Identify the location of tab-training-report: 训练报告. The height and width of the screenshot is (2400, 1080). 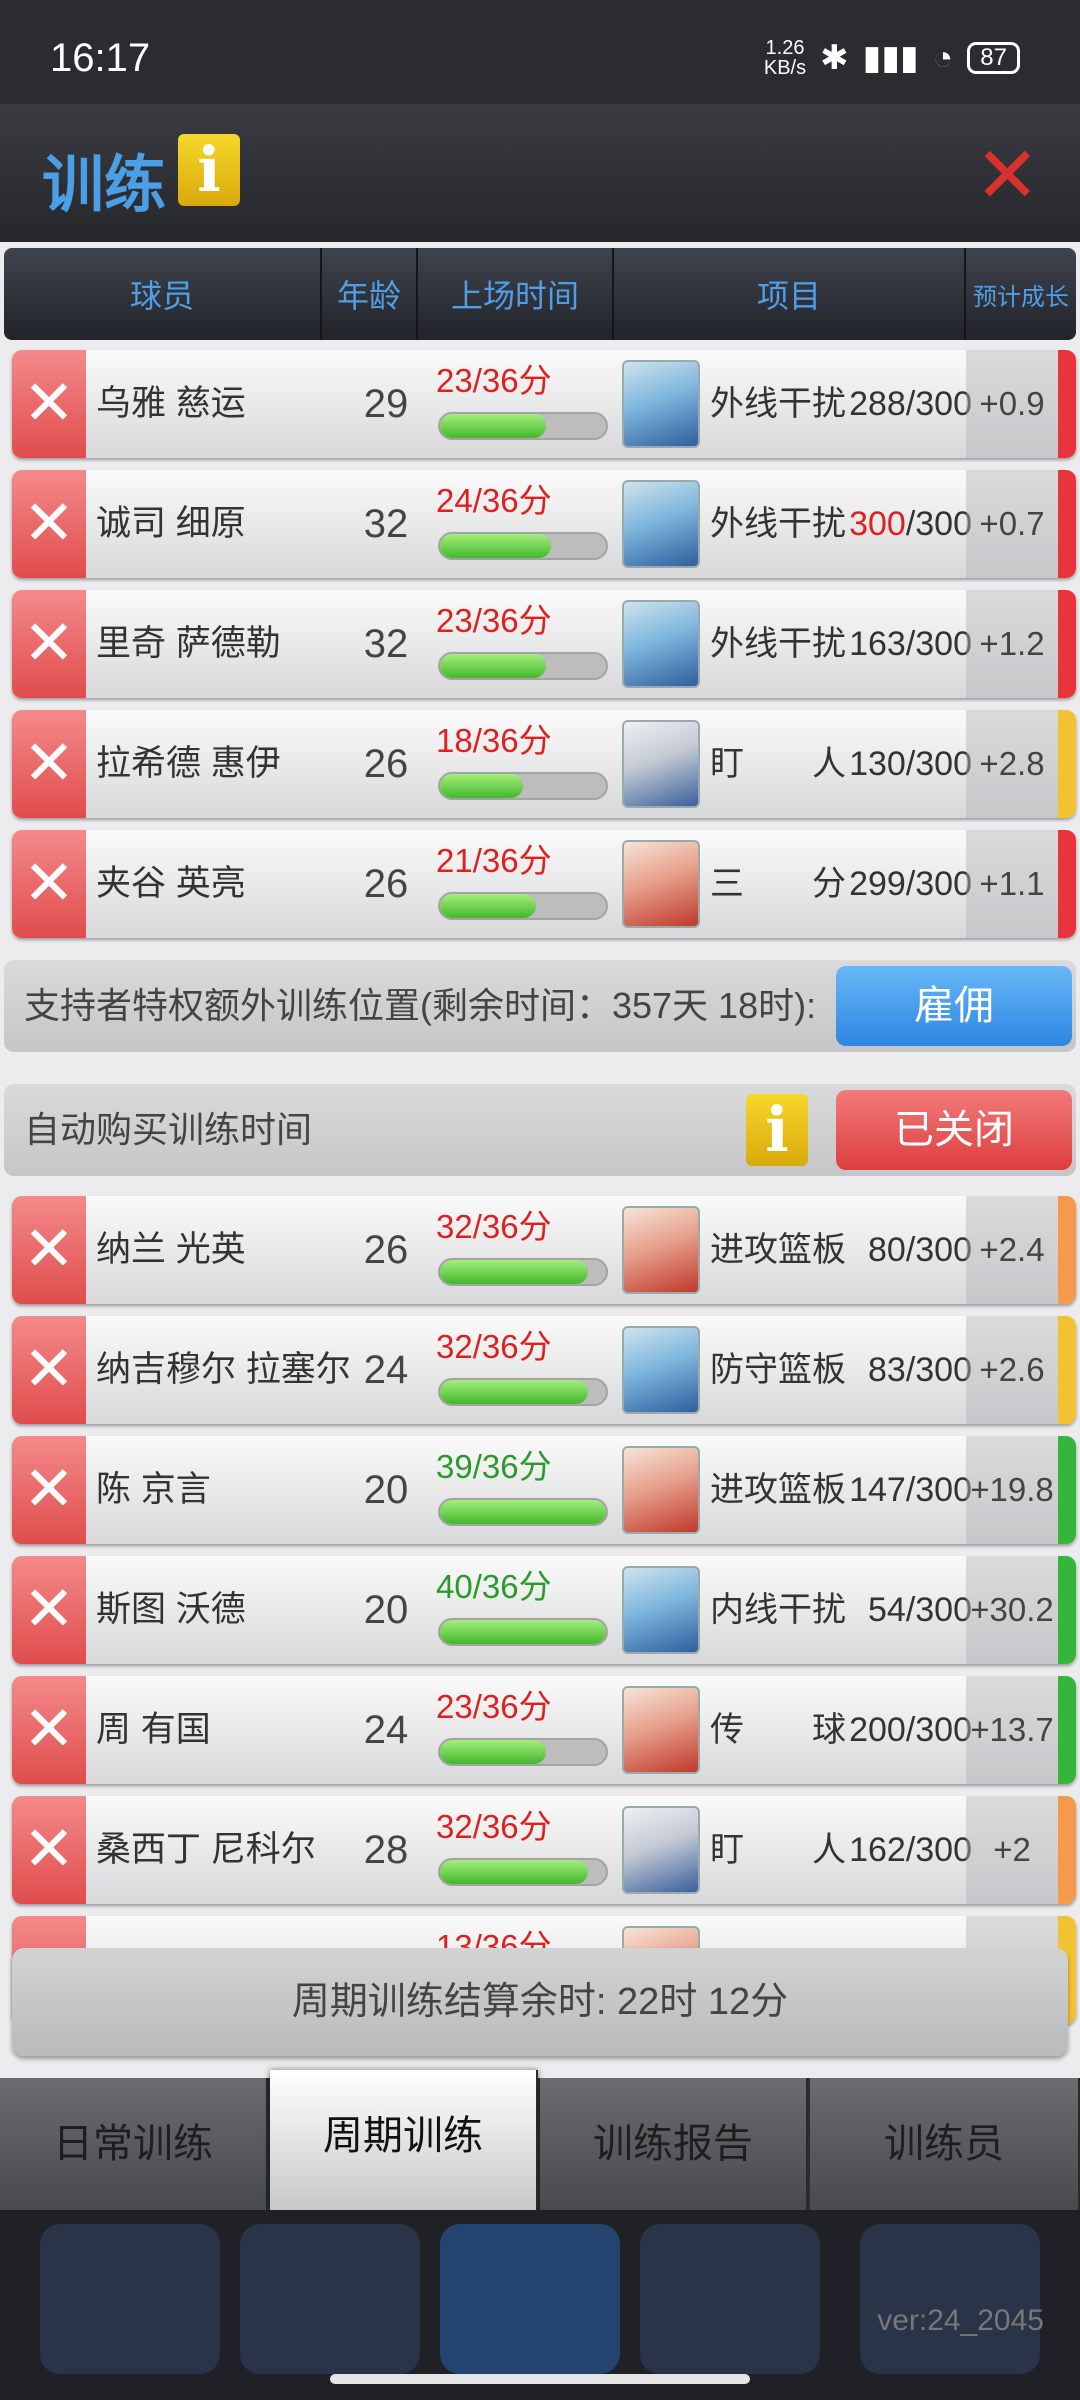
(674, 2144).